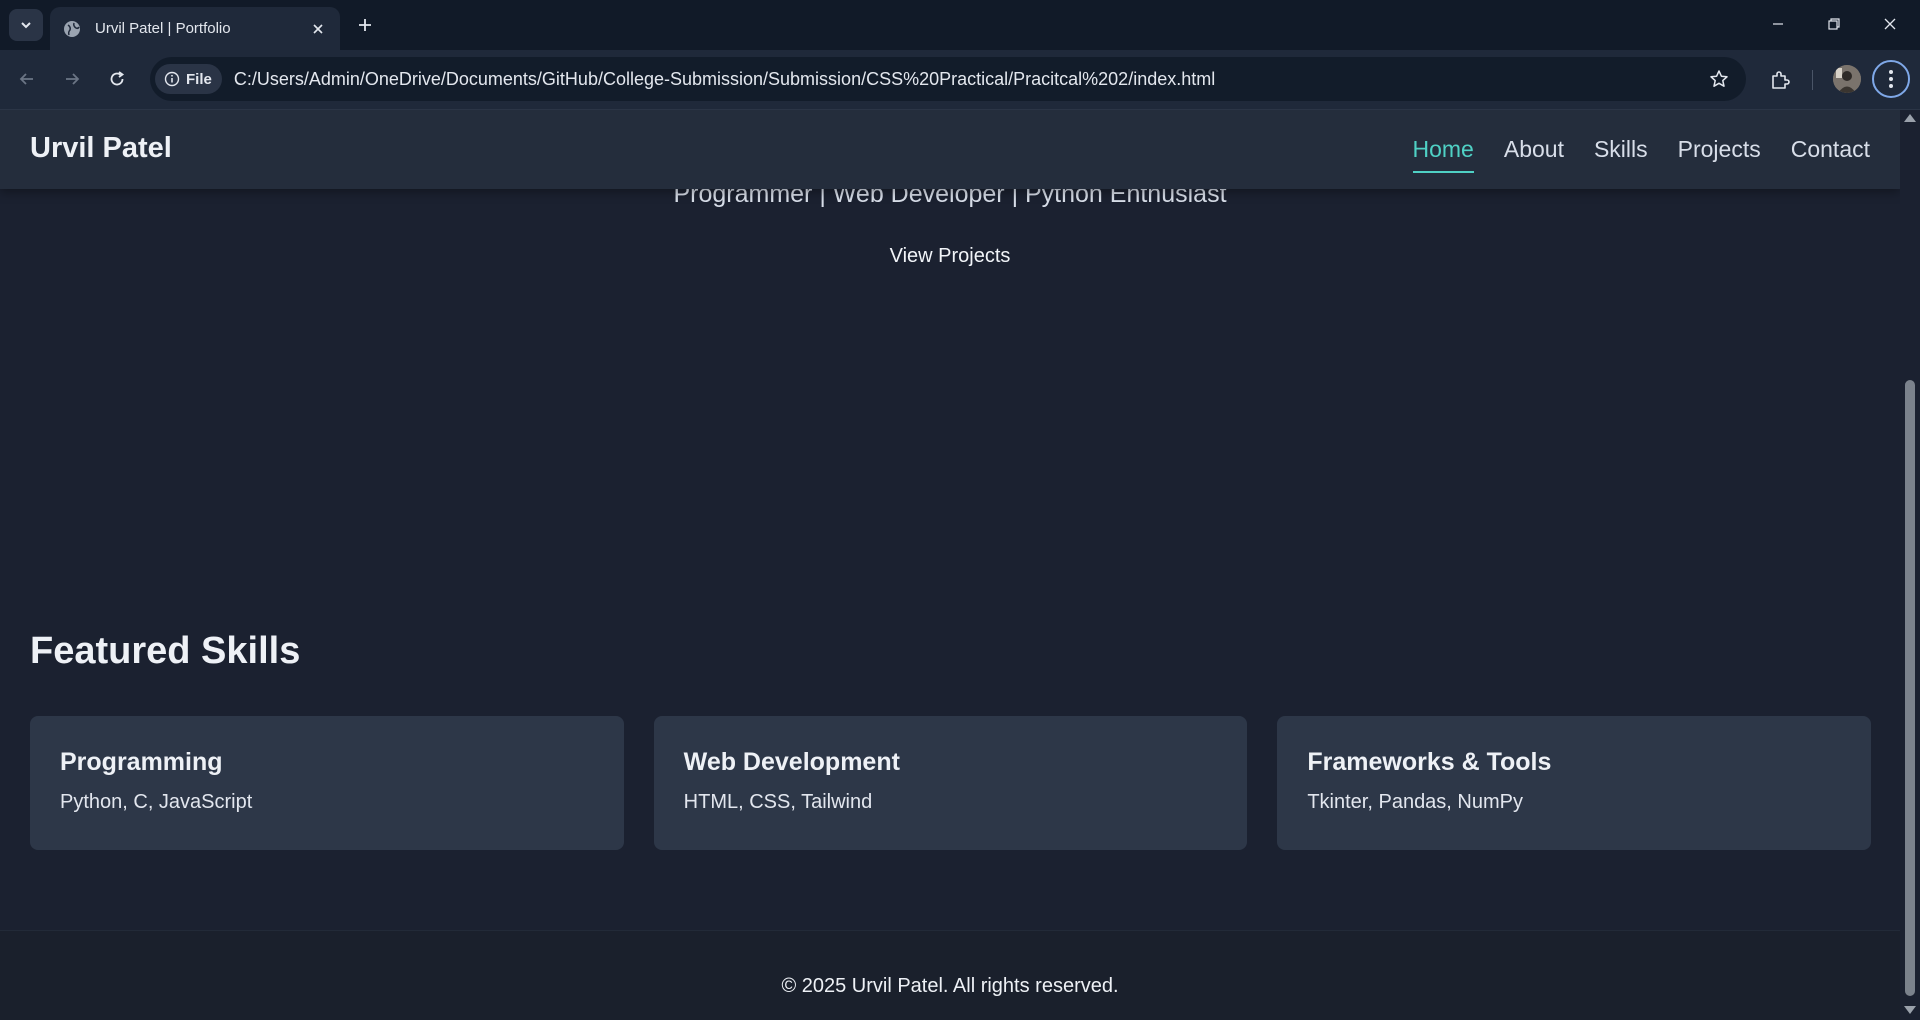 Image resolution: width=1920 pixels, height=1020 pixels. What do you see at coordinates (1534, 154) in the screenshot?
I see `nav-link-about: About` at bounding box center [1534, 154].